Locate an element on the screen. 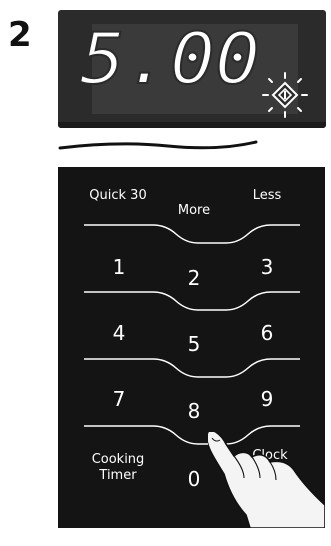 The width and height of the screenshot is (331, 546). key-7-button: 7 is located at coordinates (119, 399).